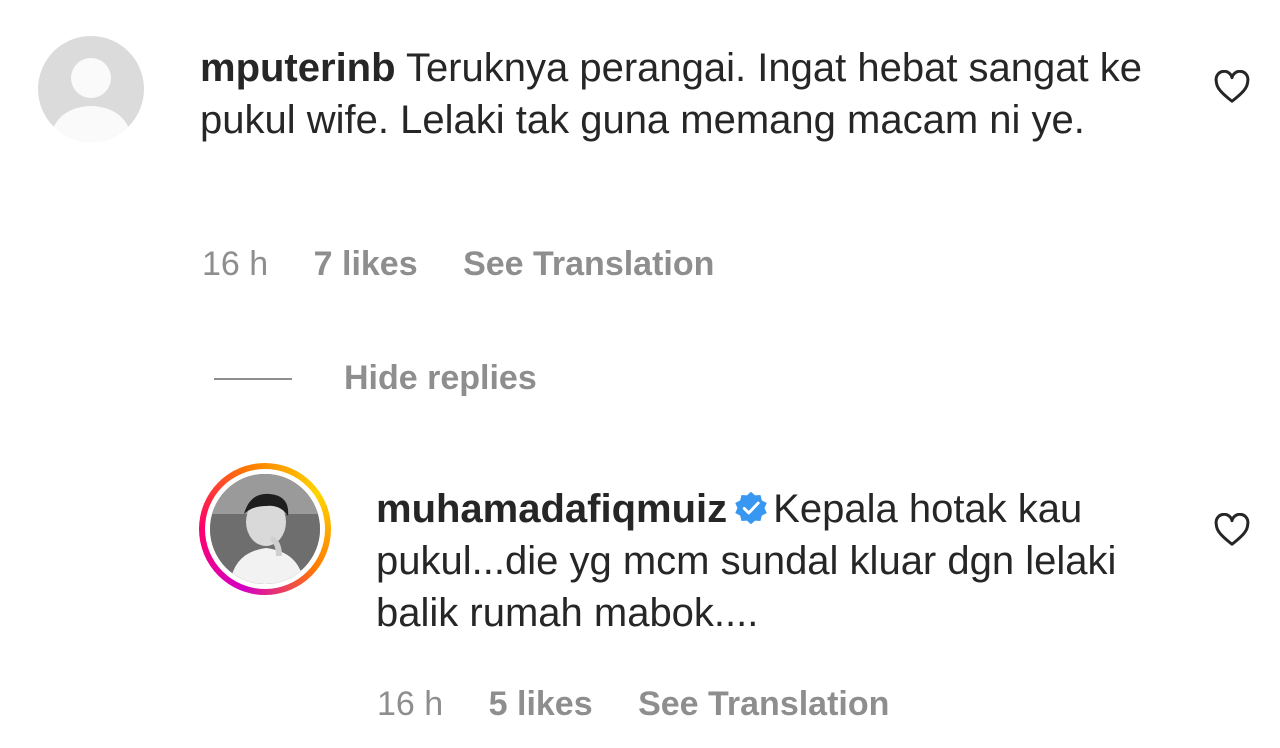  Describe the element at coordinates (541, 704) in the screenshot. I see `comment-likes: 5 likes` at that location.